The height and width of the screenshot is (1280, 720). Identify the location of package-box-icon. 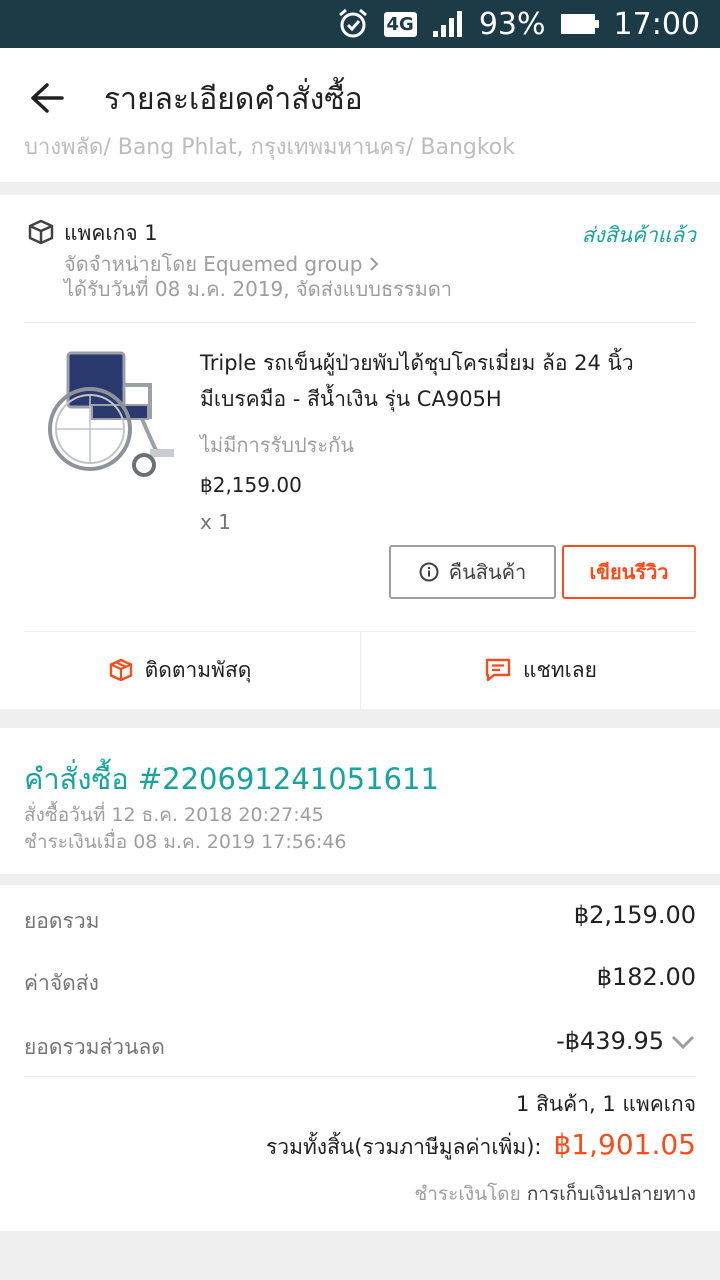
(41, 234).